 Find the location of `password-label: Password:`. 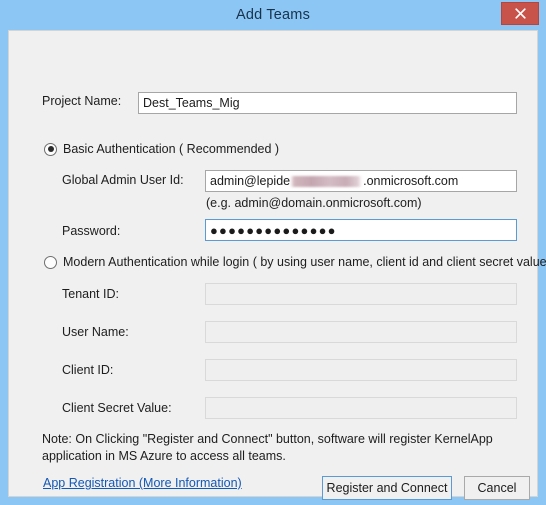

password-label: Password: is located at coordinates (91, 231).